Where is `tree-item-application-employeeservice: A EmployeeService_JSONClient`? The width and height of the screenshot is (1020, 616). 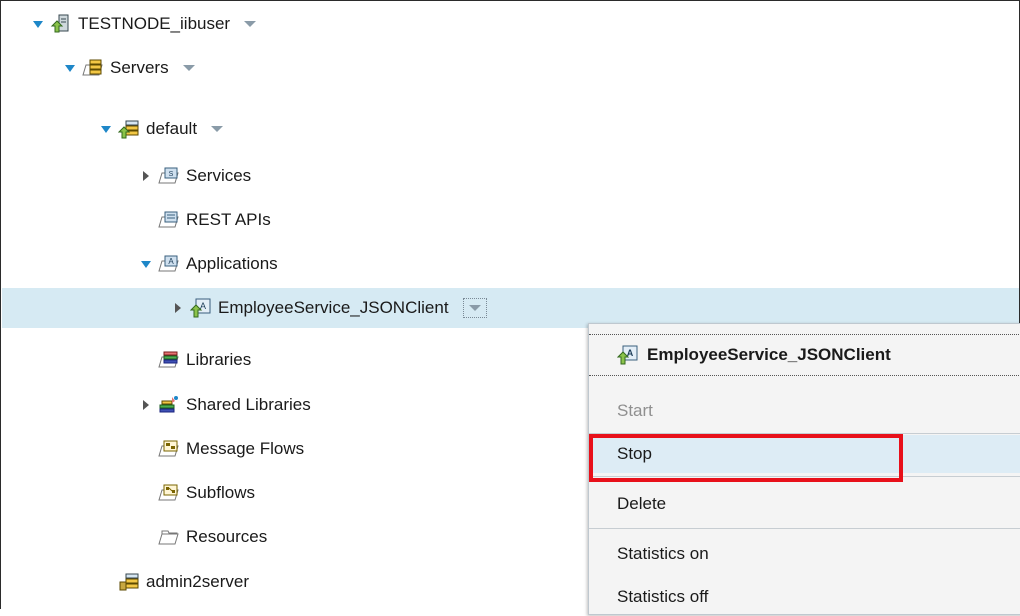
tree-item-application-employeeservice: A EmployeeService_JSONClient is located at coordinates (510, 308).